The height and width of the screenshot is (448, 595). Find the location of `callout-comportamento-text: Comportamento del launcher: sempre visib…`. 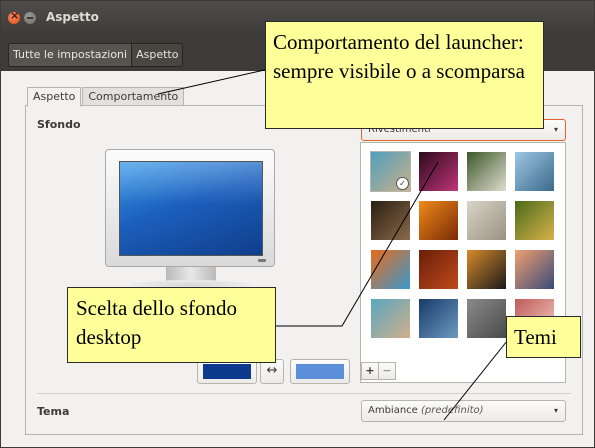

callout-comportamento-text: Comportamento del launcher: sempre visib… is located at coordinates (399, 56).